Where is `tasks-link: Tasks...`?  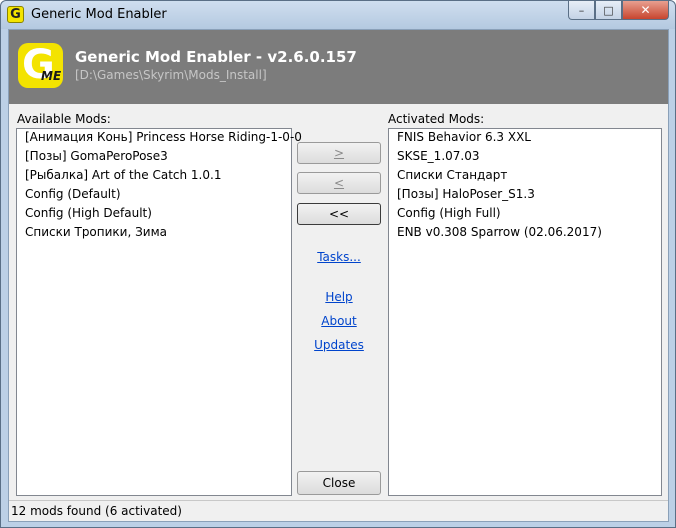 tasks-link: Tasks... is located at coordinates (339, 257).